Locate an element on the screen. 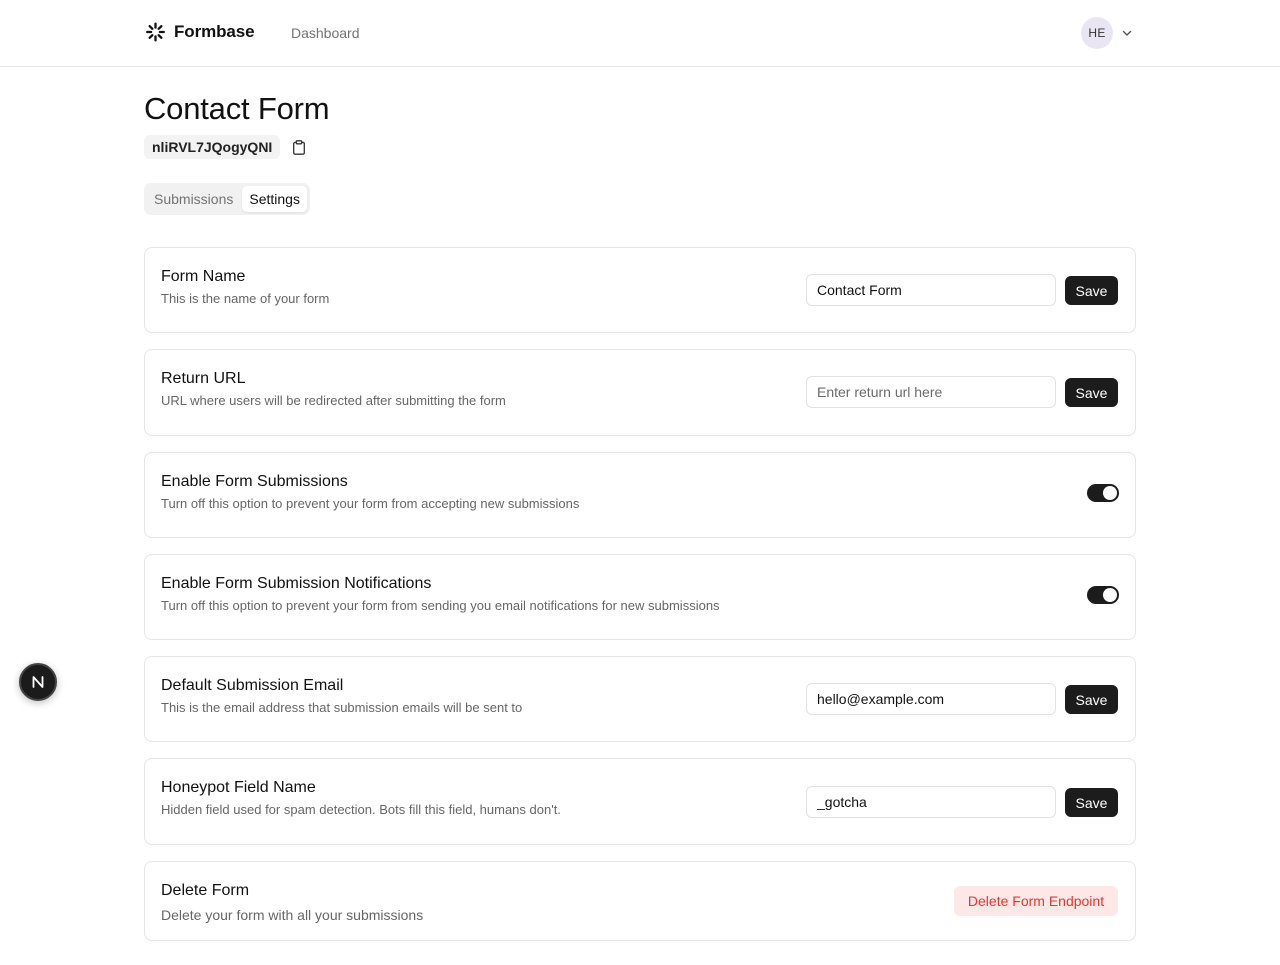 Image resolution: width=1280 pixels, height=965 pixels. brand-name: Formbase is located at coordinates (214, 31).